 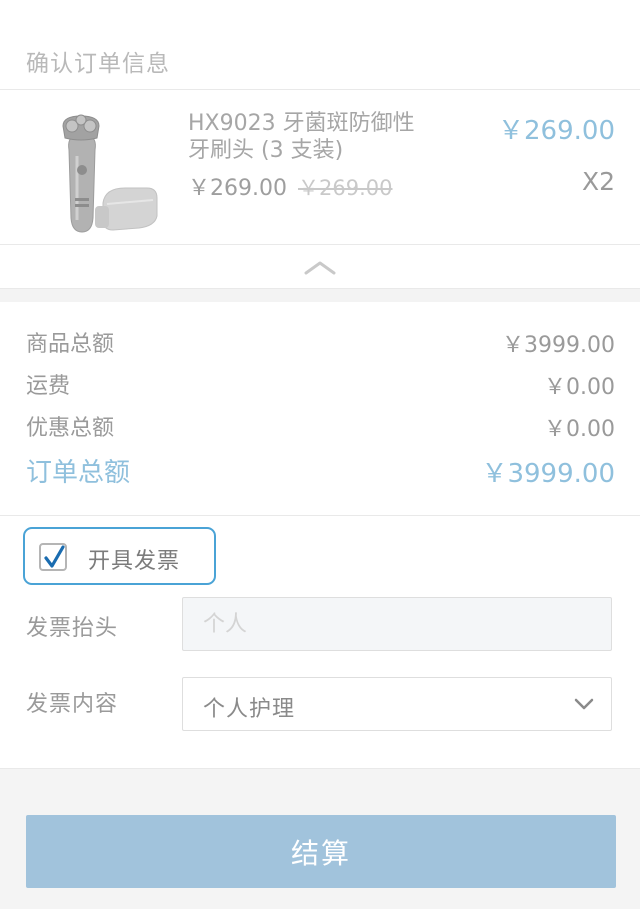 I want to click on invoice-toggle: 开具发票, so click(x=119, y=556).